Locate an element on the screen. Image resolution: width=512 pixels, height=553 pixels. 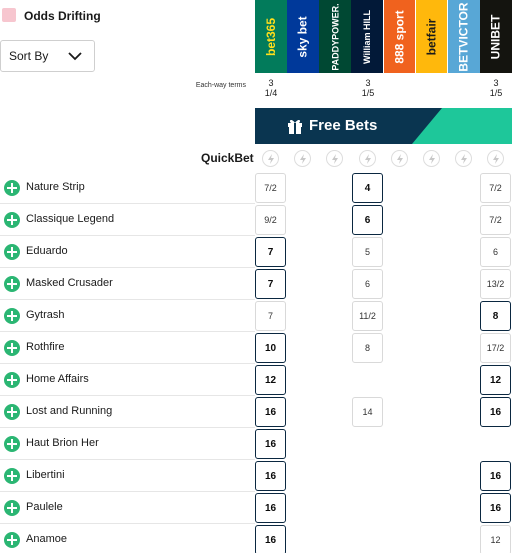
odds-button: 5 is located at coordinates (367, 252).